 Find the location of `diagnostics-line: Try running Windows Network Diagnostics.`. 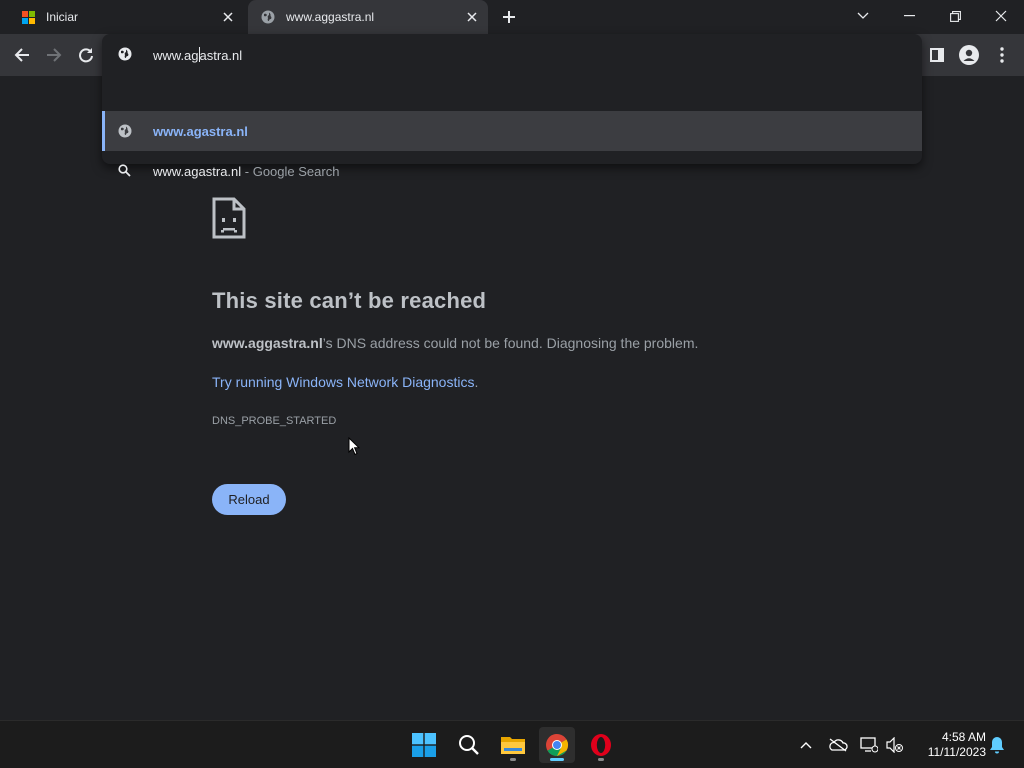

diagnostics-line: Try running Windows Network Diagnostics. is located at coordinates (345, 382).